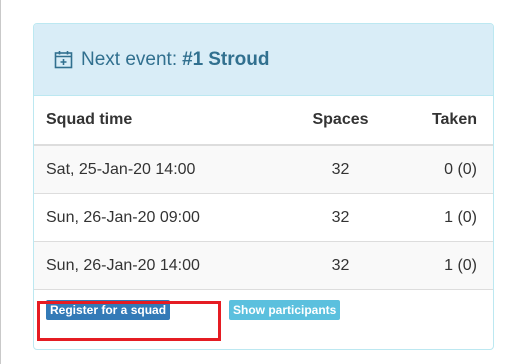 Image resolution: width=506 pixels, height=364 pixels. Describe the element at coordinates (239, 59) in the screenshot. I see `event-name: Stroud` at that location.